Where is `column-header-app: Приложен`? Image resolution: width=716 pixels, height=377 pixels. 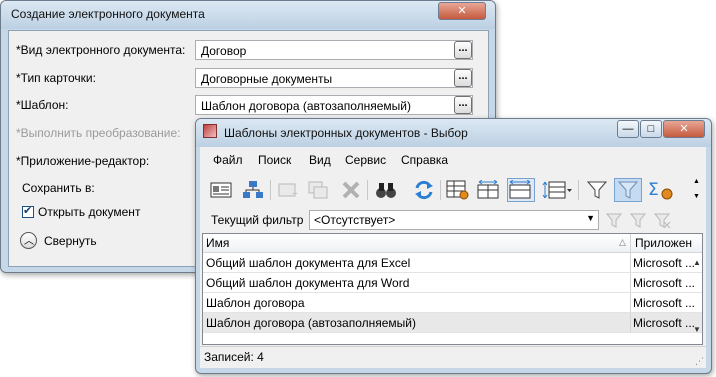 column-header-app: Приложен is located at coordinates (663, 243).